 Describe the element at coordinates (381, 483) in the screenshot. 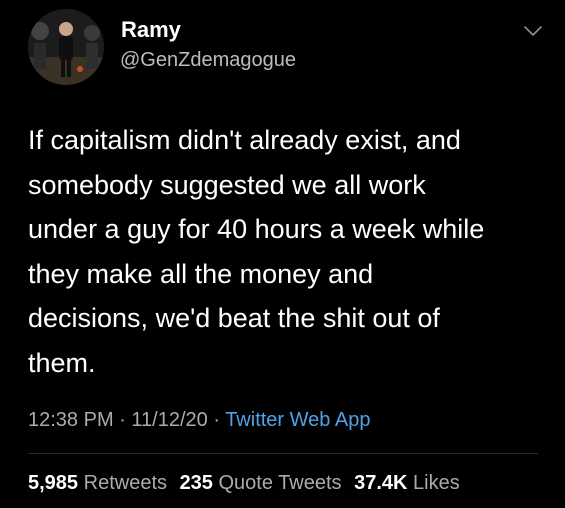

I see `likes-count: 37.4K` at that location.